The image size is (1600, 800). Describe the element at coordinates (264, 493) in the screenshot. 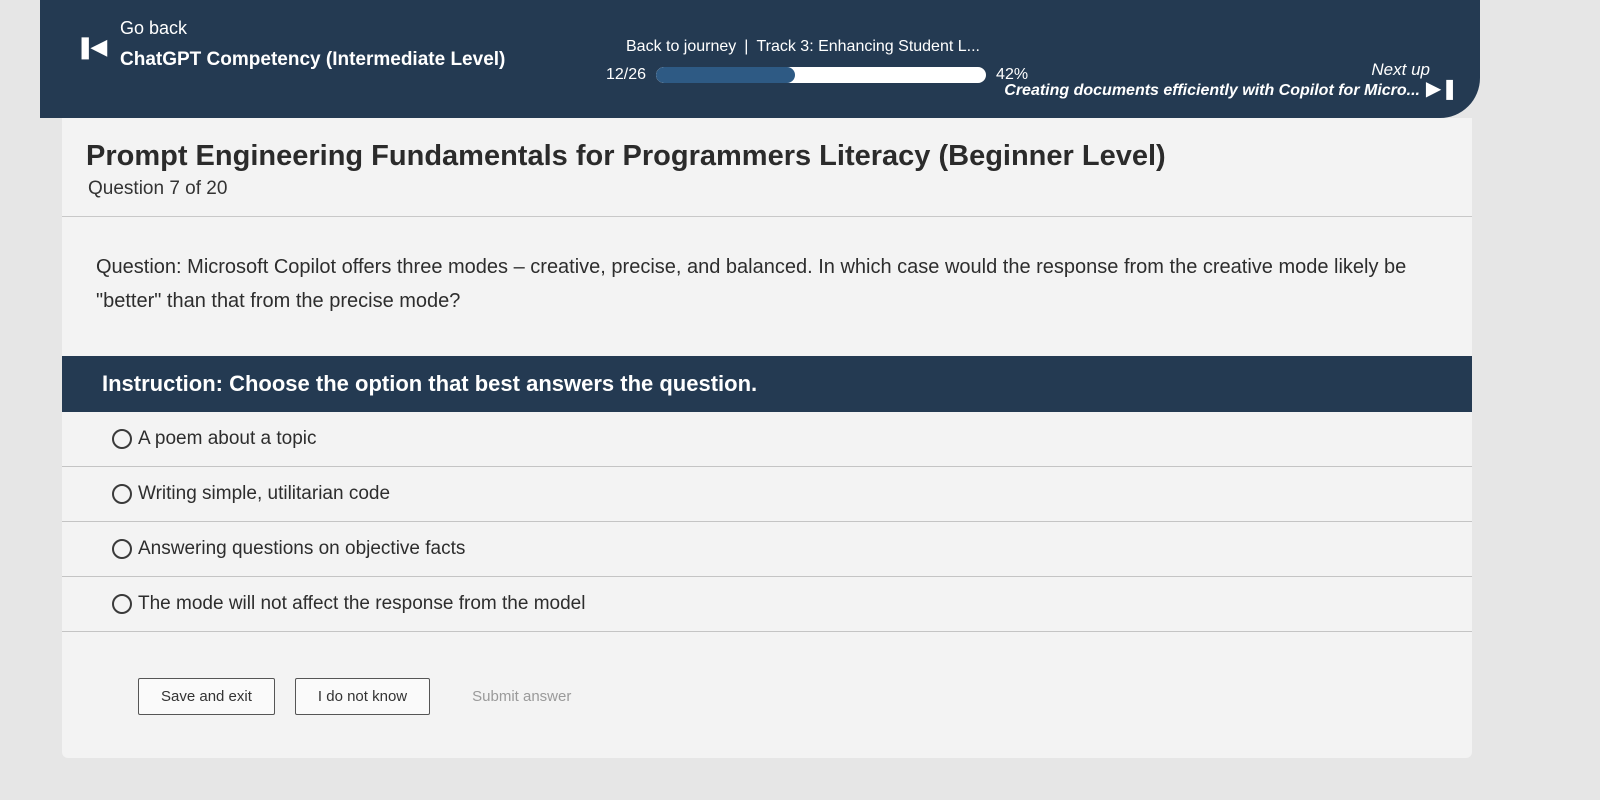

I see `answer-option-label: Writing simple, utilitarian code` at that location.